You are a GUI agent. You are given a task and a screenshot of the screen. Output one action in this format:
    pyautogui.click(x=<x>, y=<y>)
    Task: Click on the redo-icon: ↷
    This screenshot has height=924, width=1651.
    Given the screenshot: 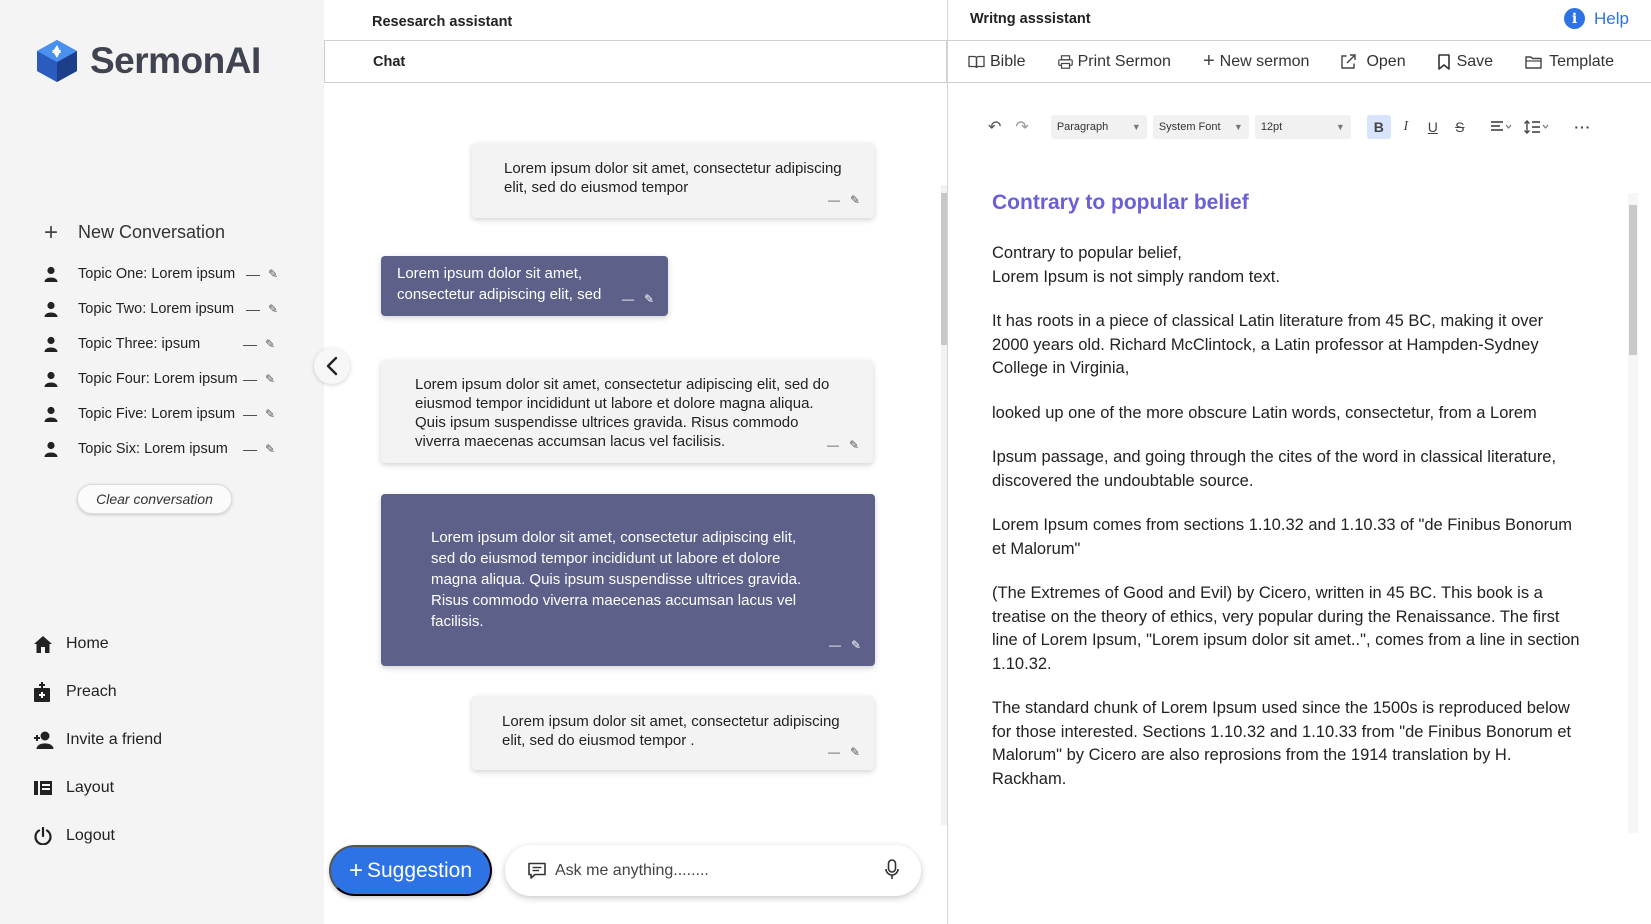 What is the action you would take?
    pyautogui.click(x=1021, y=127)
    